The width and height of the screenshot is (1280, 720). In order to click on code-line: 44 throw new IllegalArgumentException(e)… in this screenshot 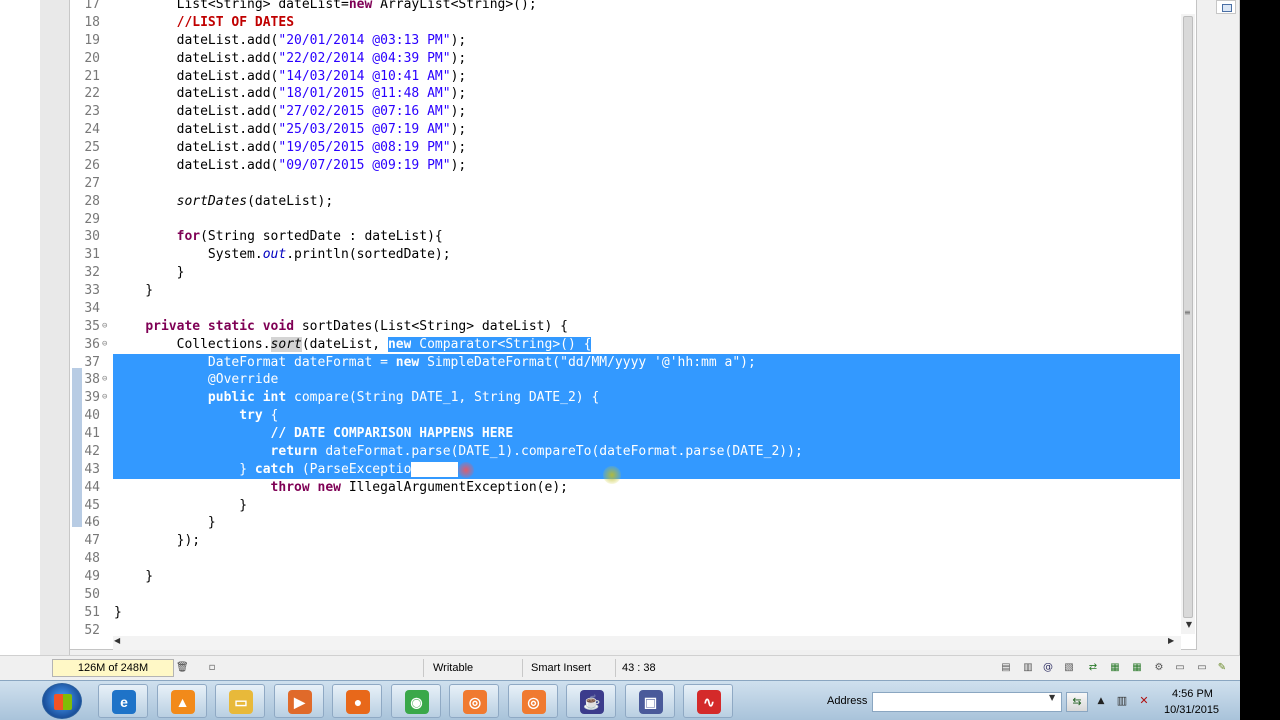, I will do `click(625, 488)`.